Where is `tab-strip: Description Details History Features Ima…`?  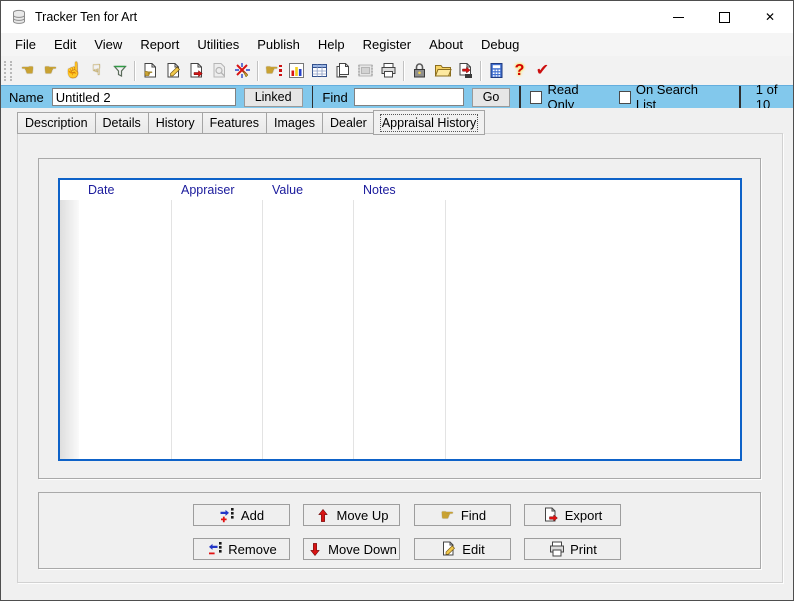
tab-strip: Description Details History Features Ima… is located at coordinates (251, 122).